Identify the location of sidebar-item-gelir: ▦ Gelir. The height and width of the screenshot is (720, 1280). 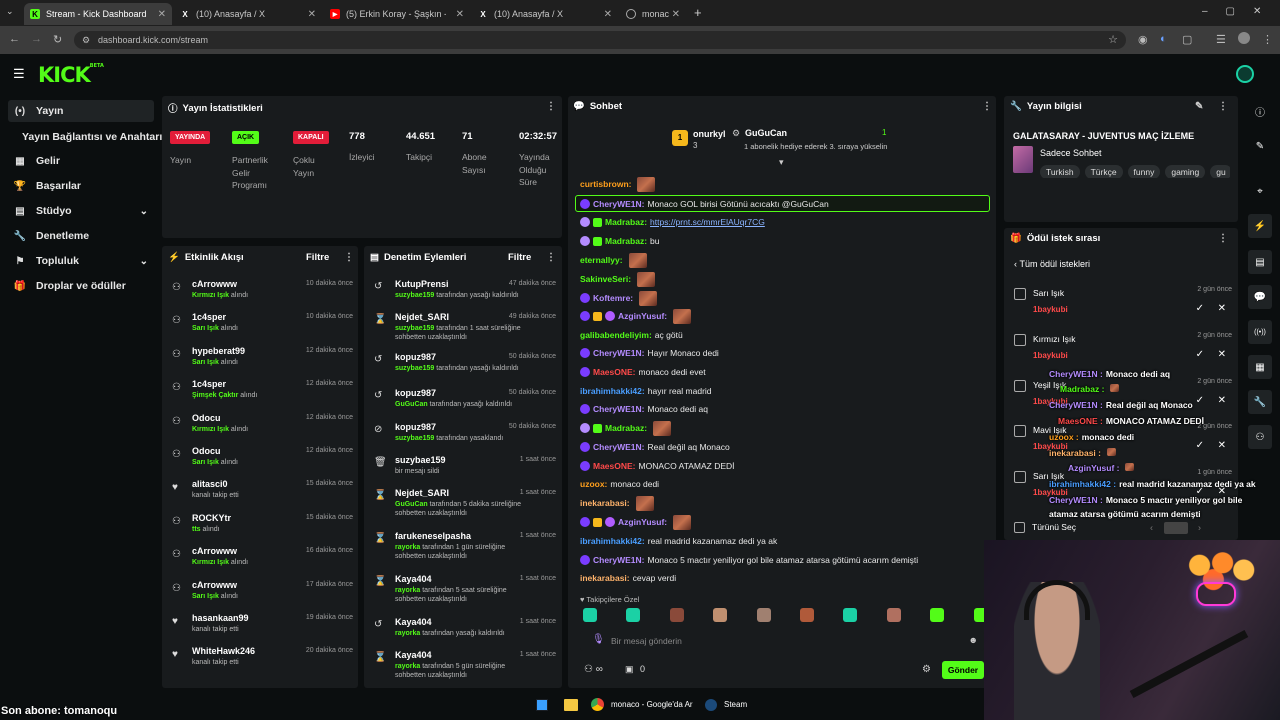
(81, 161).